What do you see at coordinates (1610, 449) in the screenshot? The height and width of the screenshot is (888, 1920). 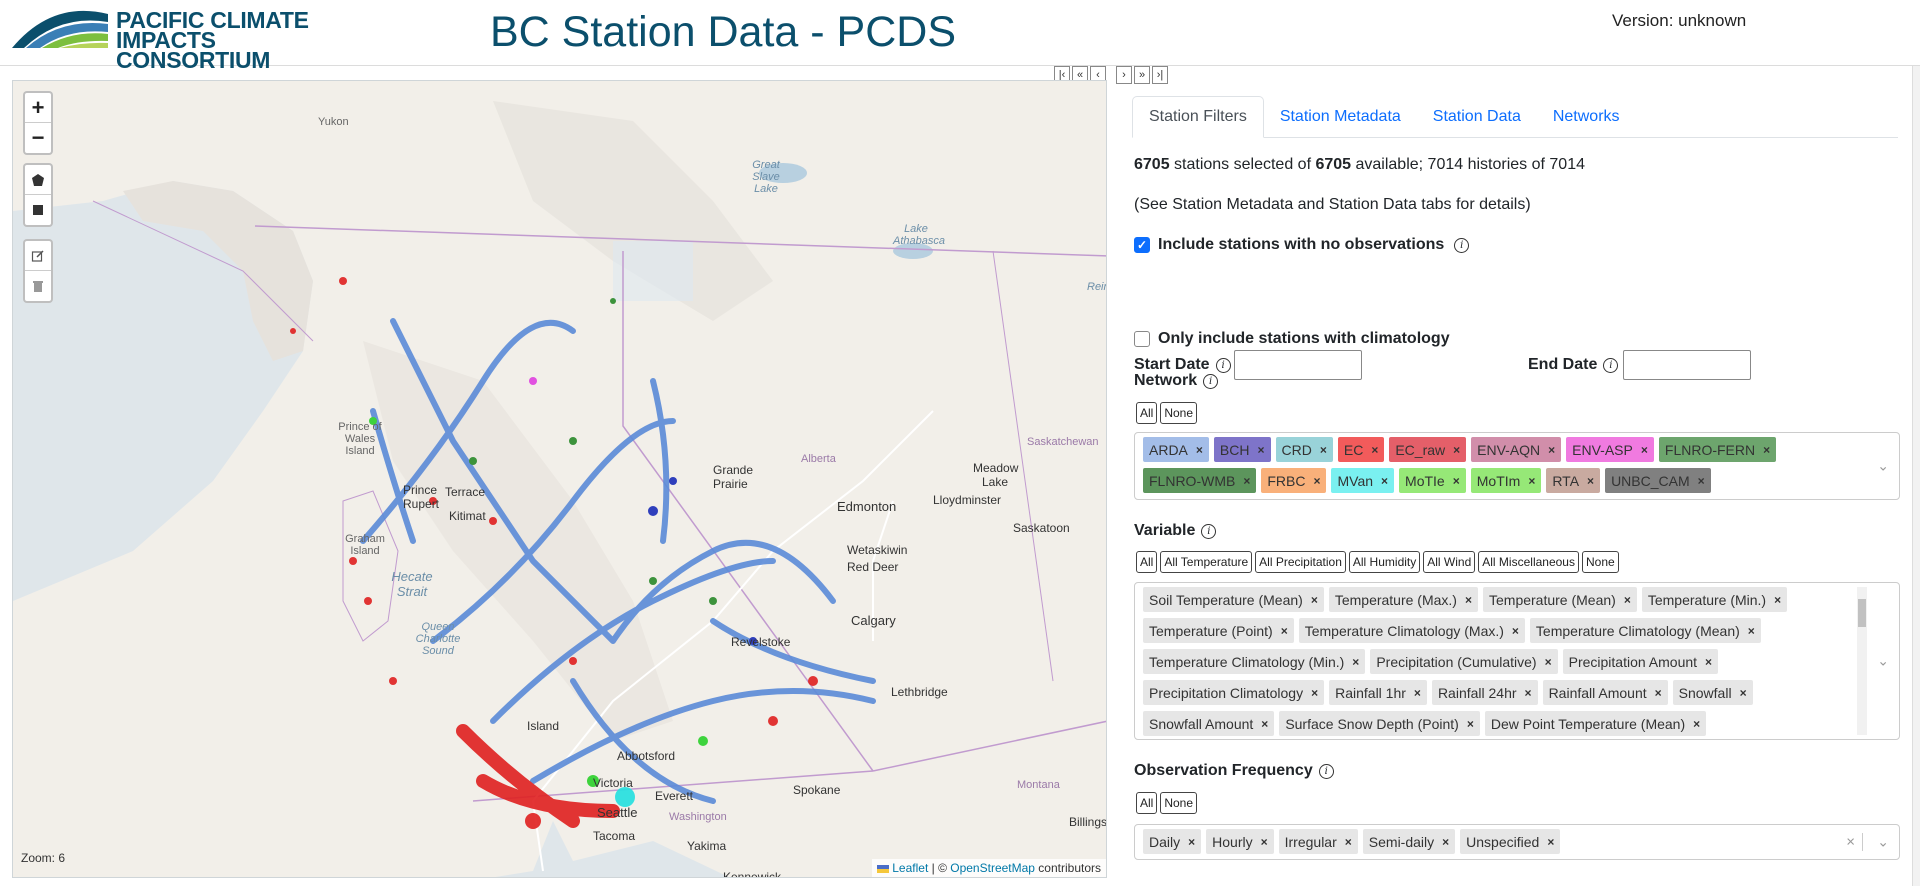 I see `network-chip-env-asp: ENV-ASP ×` at bounding box center [1610, 449].